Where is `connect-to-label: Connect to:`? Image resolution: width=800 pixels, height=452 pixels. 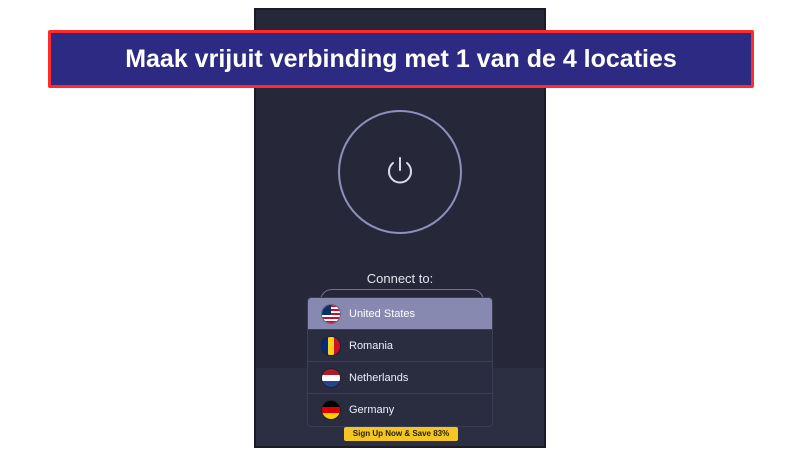 connect-to-label: Connect to: is located at coordinates (400, 278).